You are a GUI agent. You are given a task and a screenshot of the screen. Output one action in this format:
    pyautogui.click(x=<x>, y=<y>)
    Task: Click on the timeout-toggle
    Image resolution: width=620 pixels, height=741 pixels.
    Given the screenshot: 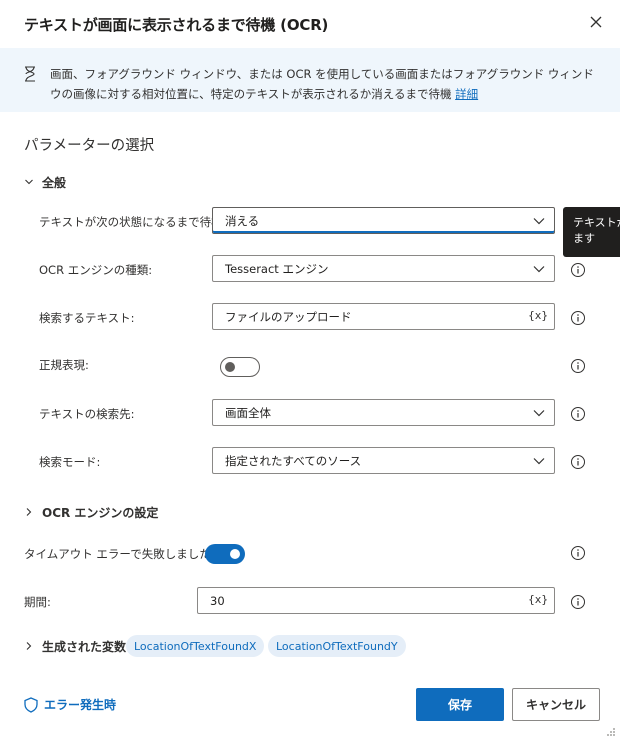 What is the action you would take?
    pyautogui.click(x=225, y=554)
    